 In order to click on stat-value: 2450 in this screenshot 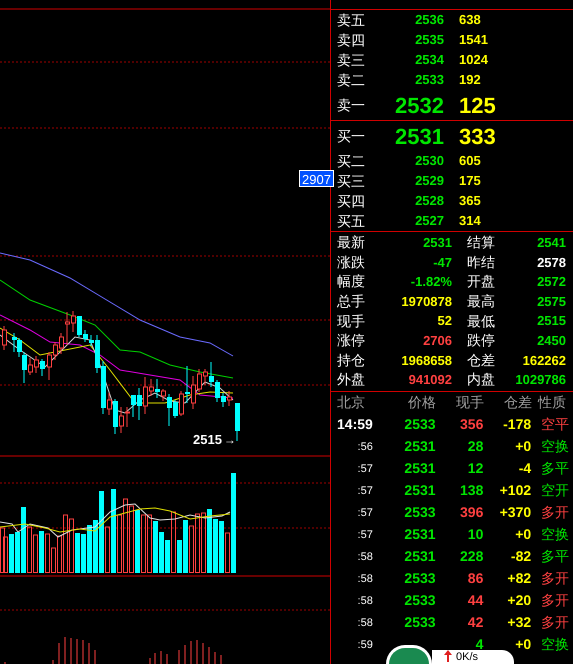, I will do `click(551, 341)`.